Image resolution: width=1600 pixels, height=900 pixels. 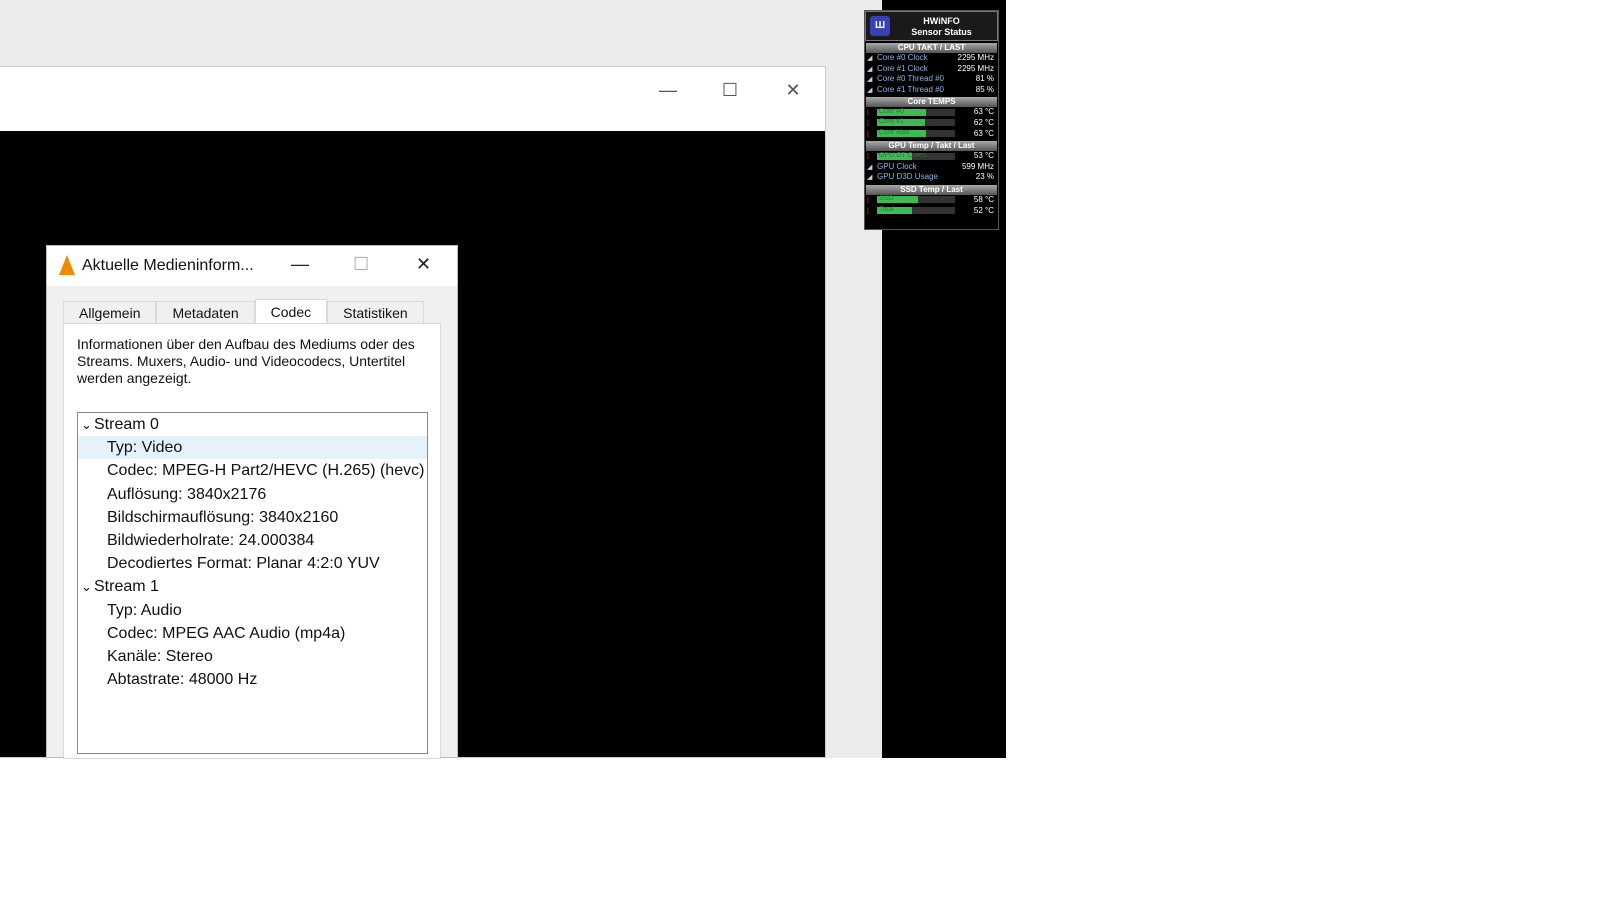 What do you see at coordinates (252, 563) in the screenshot?
I see `stream-property: Decodiertes Format: Planar 4:2:0 YUV` at bounding box center [252, 563].